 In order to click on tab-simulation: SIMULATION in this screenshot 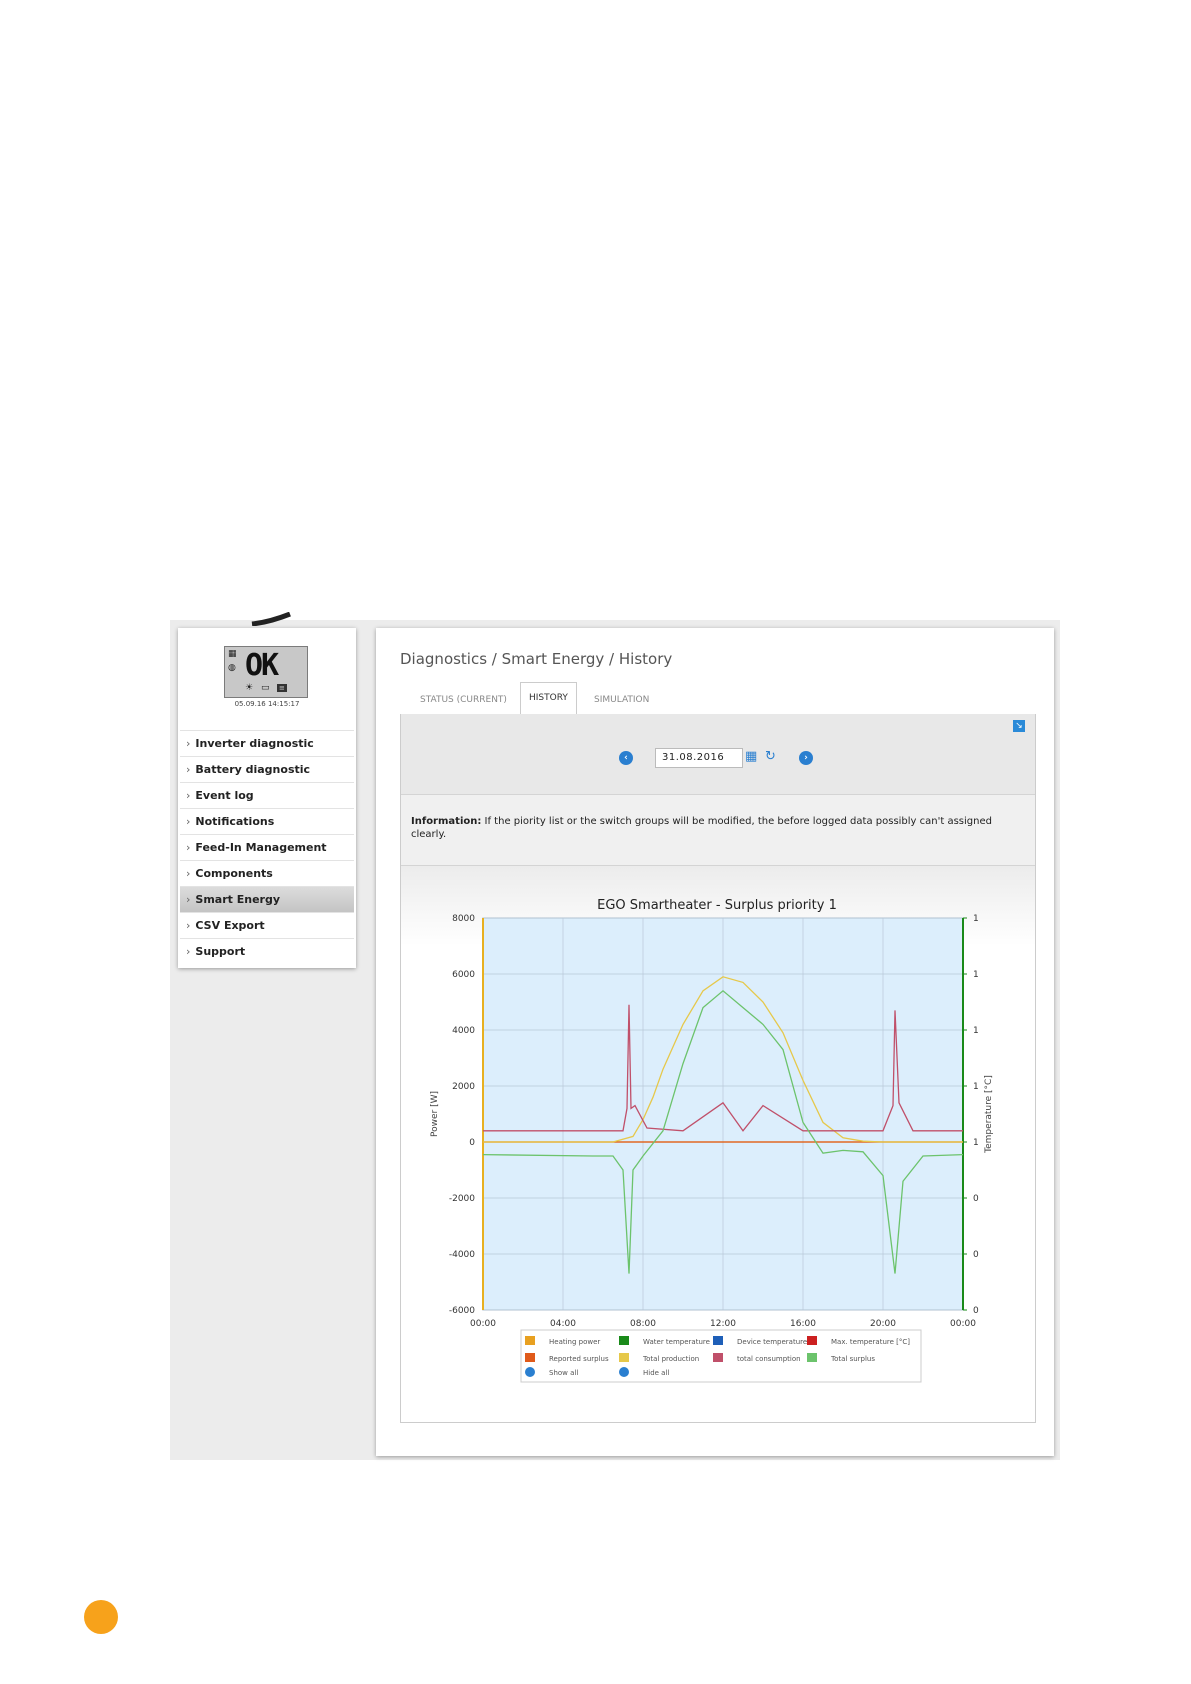, I will do `click(621, 700)`.